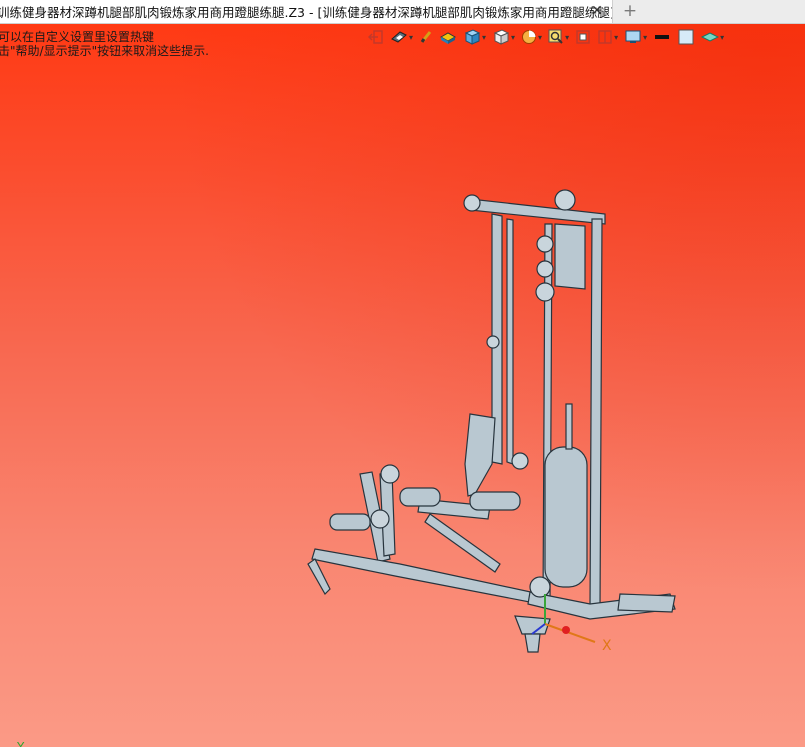  What do you see at coordinates (686, 37) in the screenshot?
I see `color-lightblue-icon` at bounding box center [686, 37].